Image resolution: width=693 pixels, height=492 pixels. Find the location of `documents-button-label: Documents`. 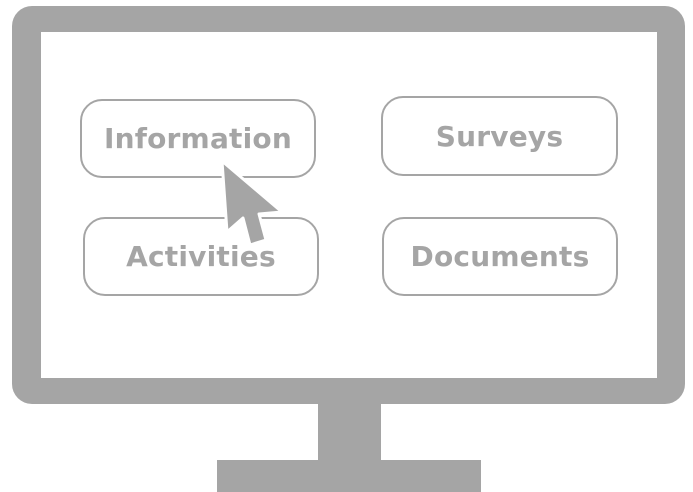

documents-button-label: Documents is located at coordinates (500, 256).